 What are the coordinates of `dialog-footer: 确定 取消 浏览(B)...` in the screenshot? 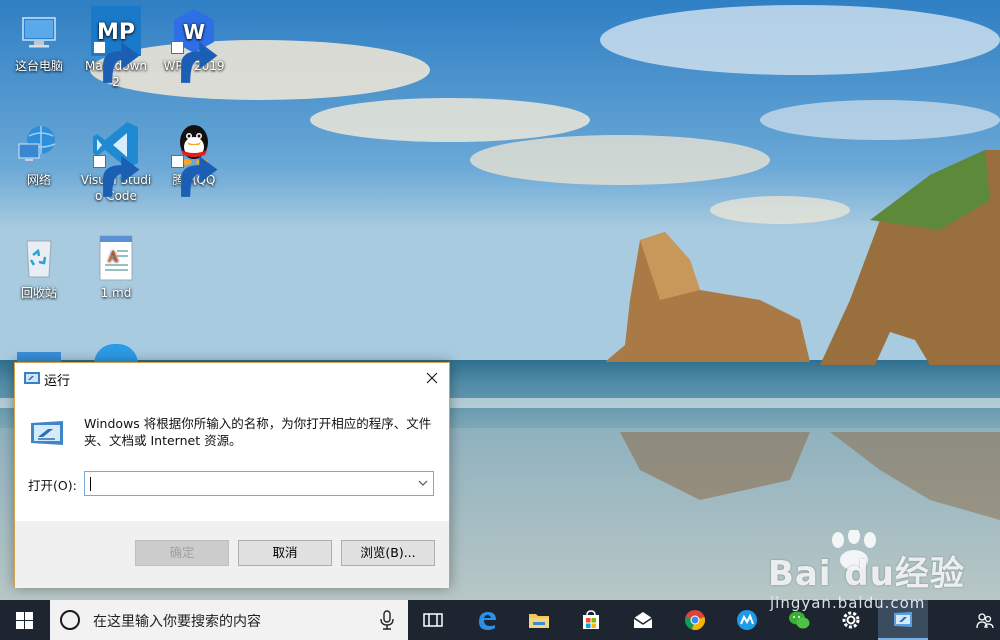 It's located at (232, 554).